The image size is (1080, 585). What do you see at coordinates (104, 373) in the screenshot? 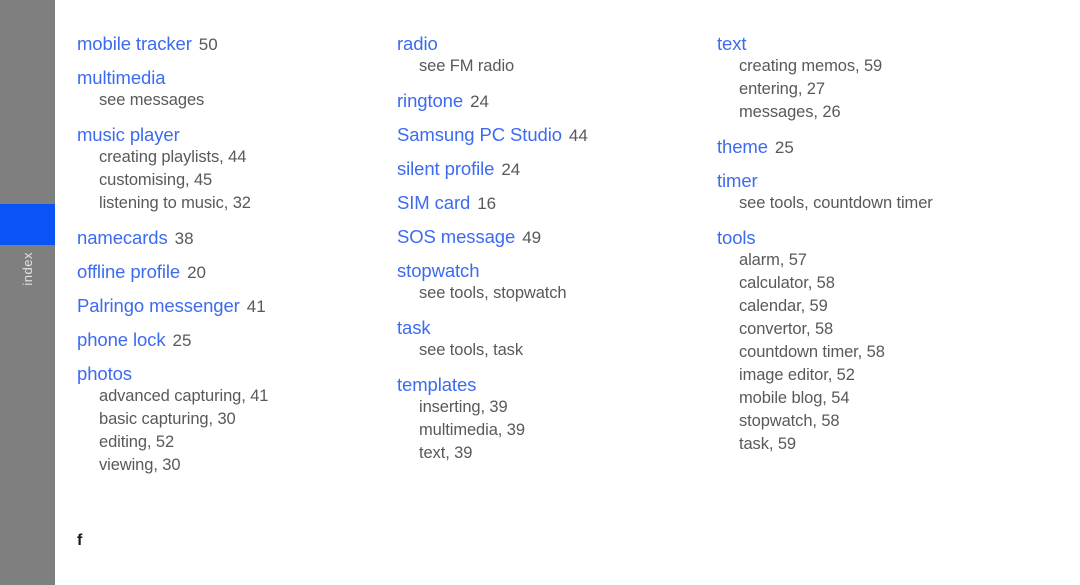
I see `index-term: photos` at bounding box center [104, 373].